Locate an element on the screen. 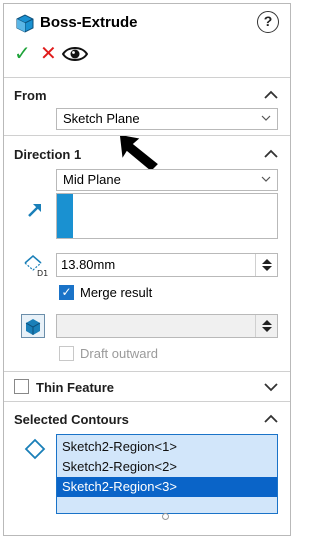  reverse-direction-icon is located at coordinates (35, 210).